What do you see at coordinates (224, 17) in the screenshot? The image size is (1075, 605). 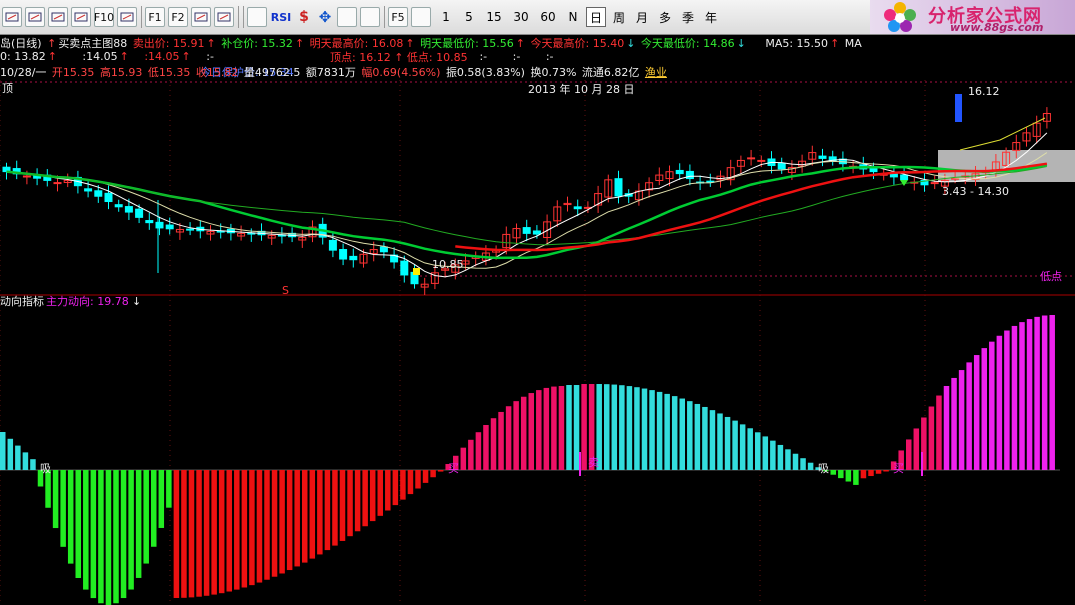 I see `zoom-icon` at bounding box center [224, 17].